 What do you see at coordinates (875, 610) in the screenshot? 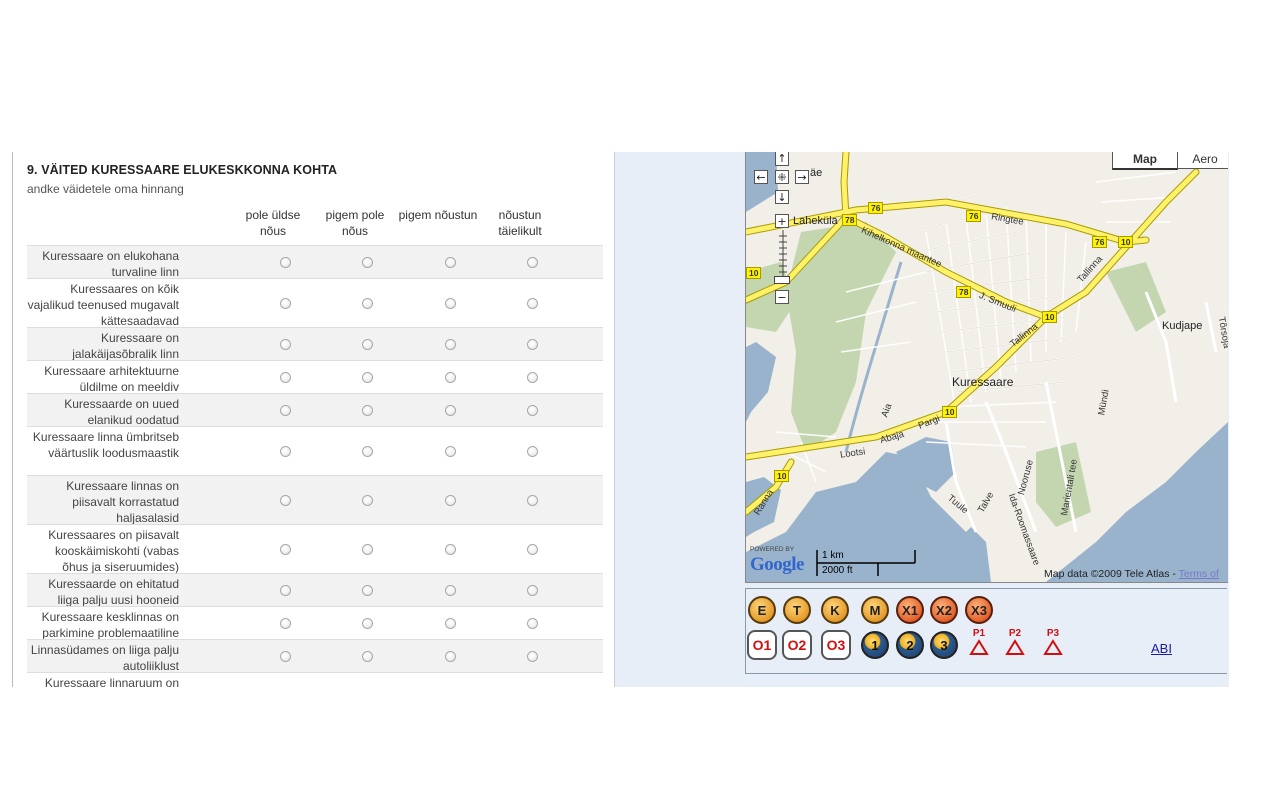
I see `layer-button-m: M` at bounding box center [875, 610].